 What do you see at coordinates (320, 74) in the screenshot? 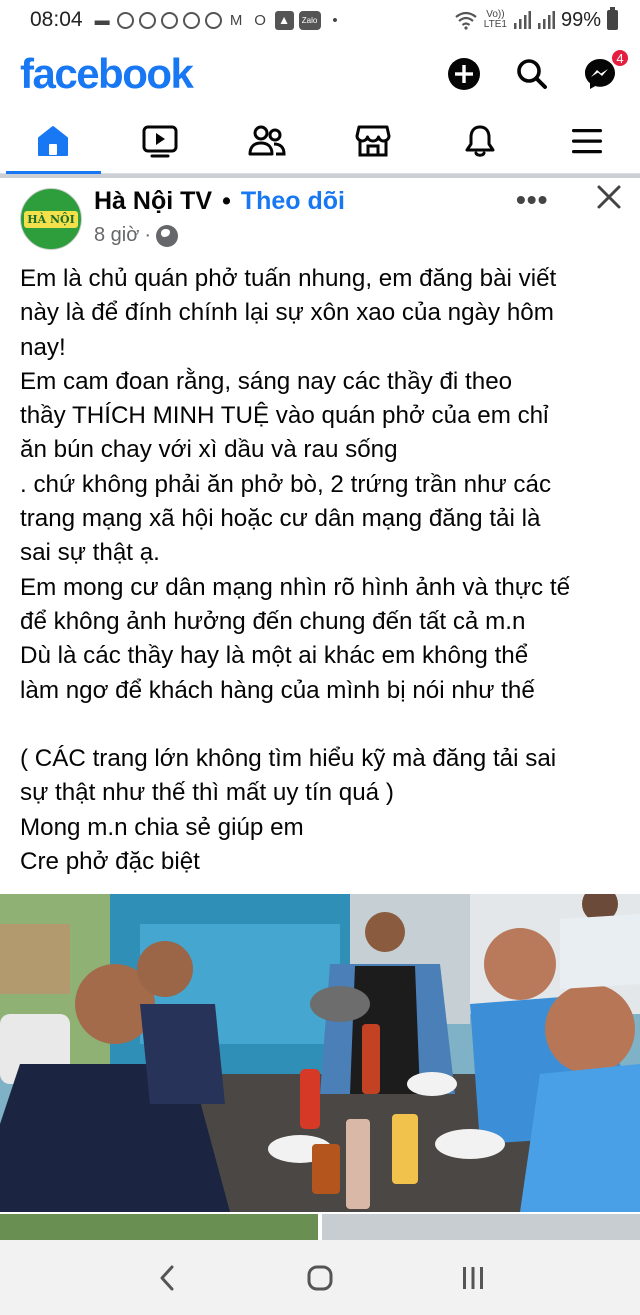
I see `app-header: facebook 4` at bounding box center [320, 74].